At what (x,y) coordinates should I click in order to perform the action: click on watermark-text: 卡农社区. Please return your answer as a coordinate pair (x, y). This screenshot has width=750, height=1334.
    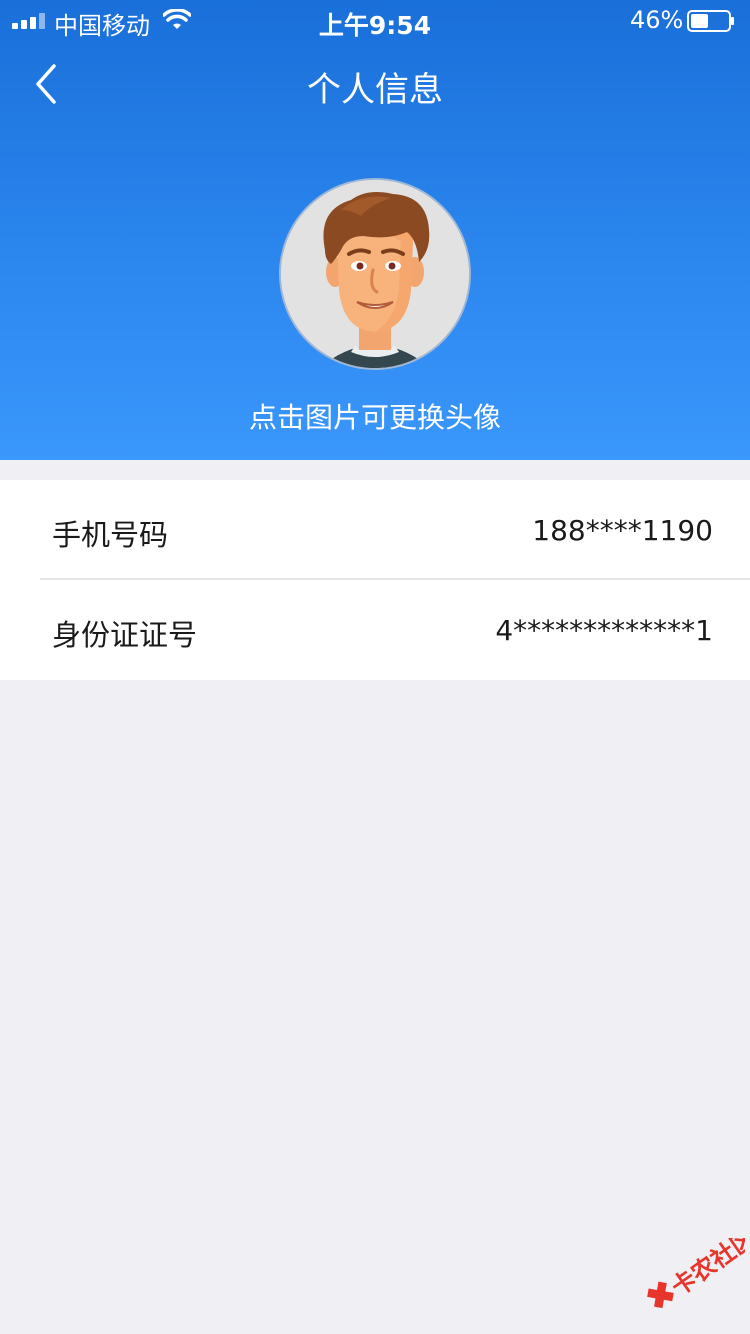
    Looking at the image, I should click on (705, 1270).